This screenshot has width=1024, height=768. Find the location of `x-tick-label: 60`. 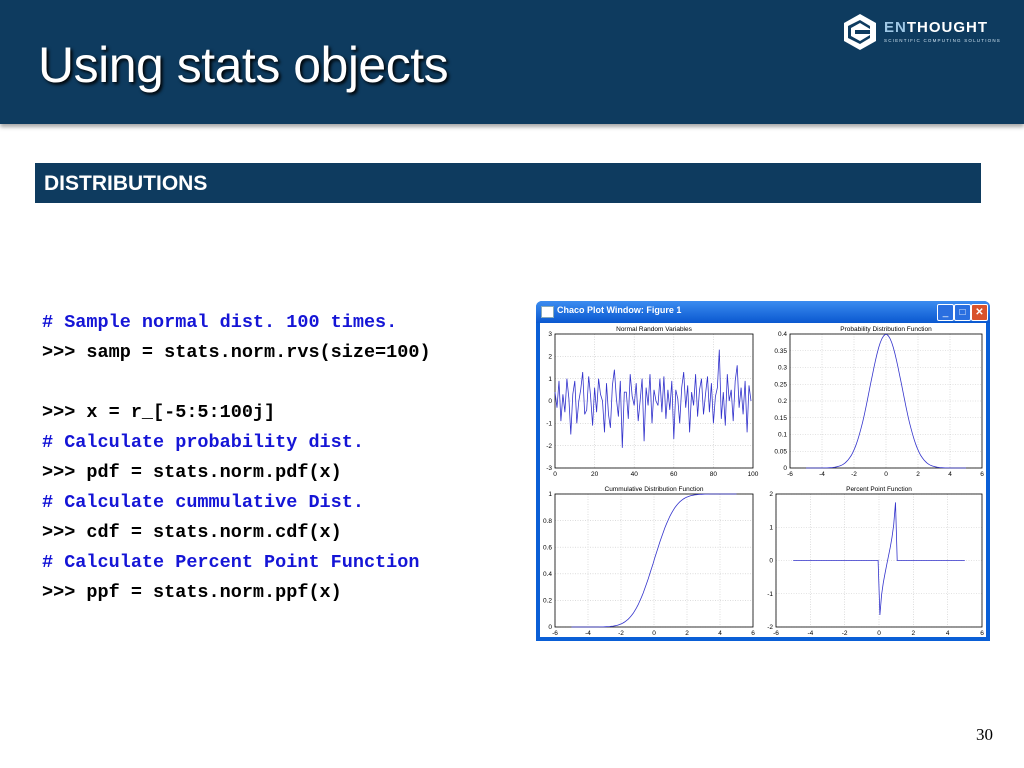

x-tick-label: 60 is located at coordinates (674, 474).